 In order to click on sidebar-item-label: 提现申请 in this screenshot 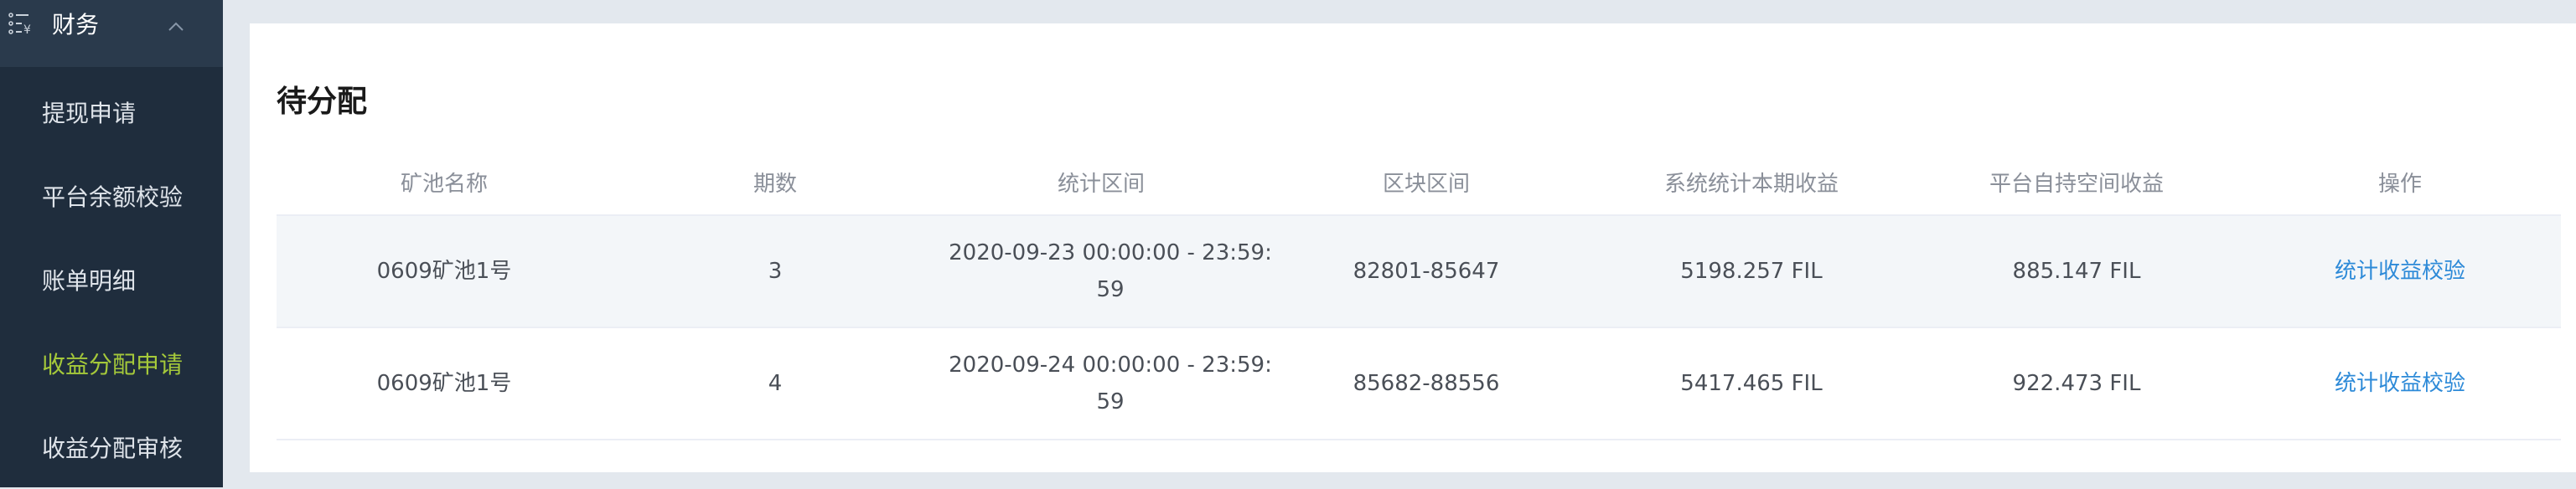, I will do `click(89, 113)`.